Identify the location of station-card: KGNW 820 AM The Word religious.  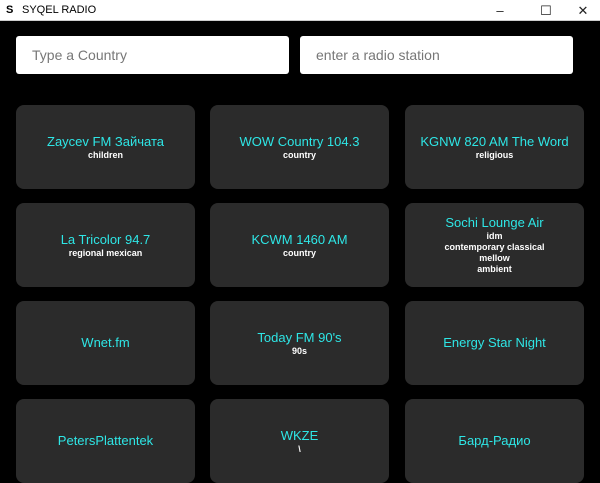
(494, 147).